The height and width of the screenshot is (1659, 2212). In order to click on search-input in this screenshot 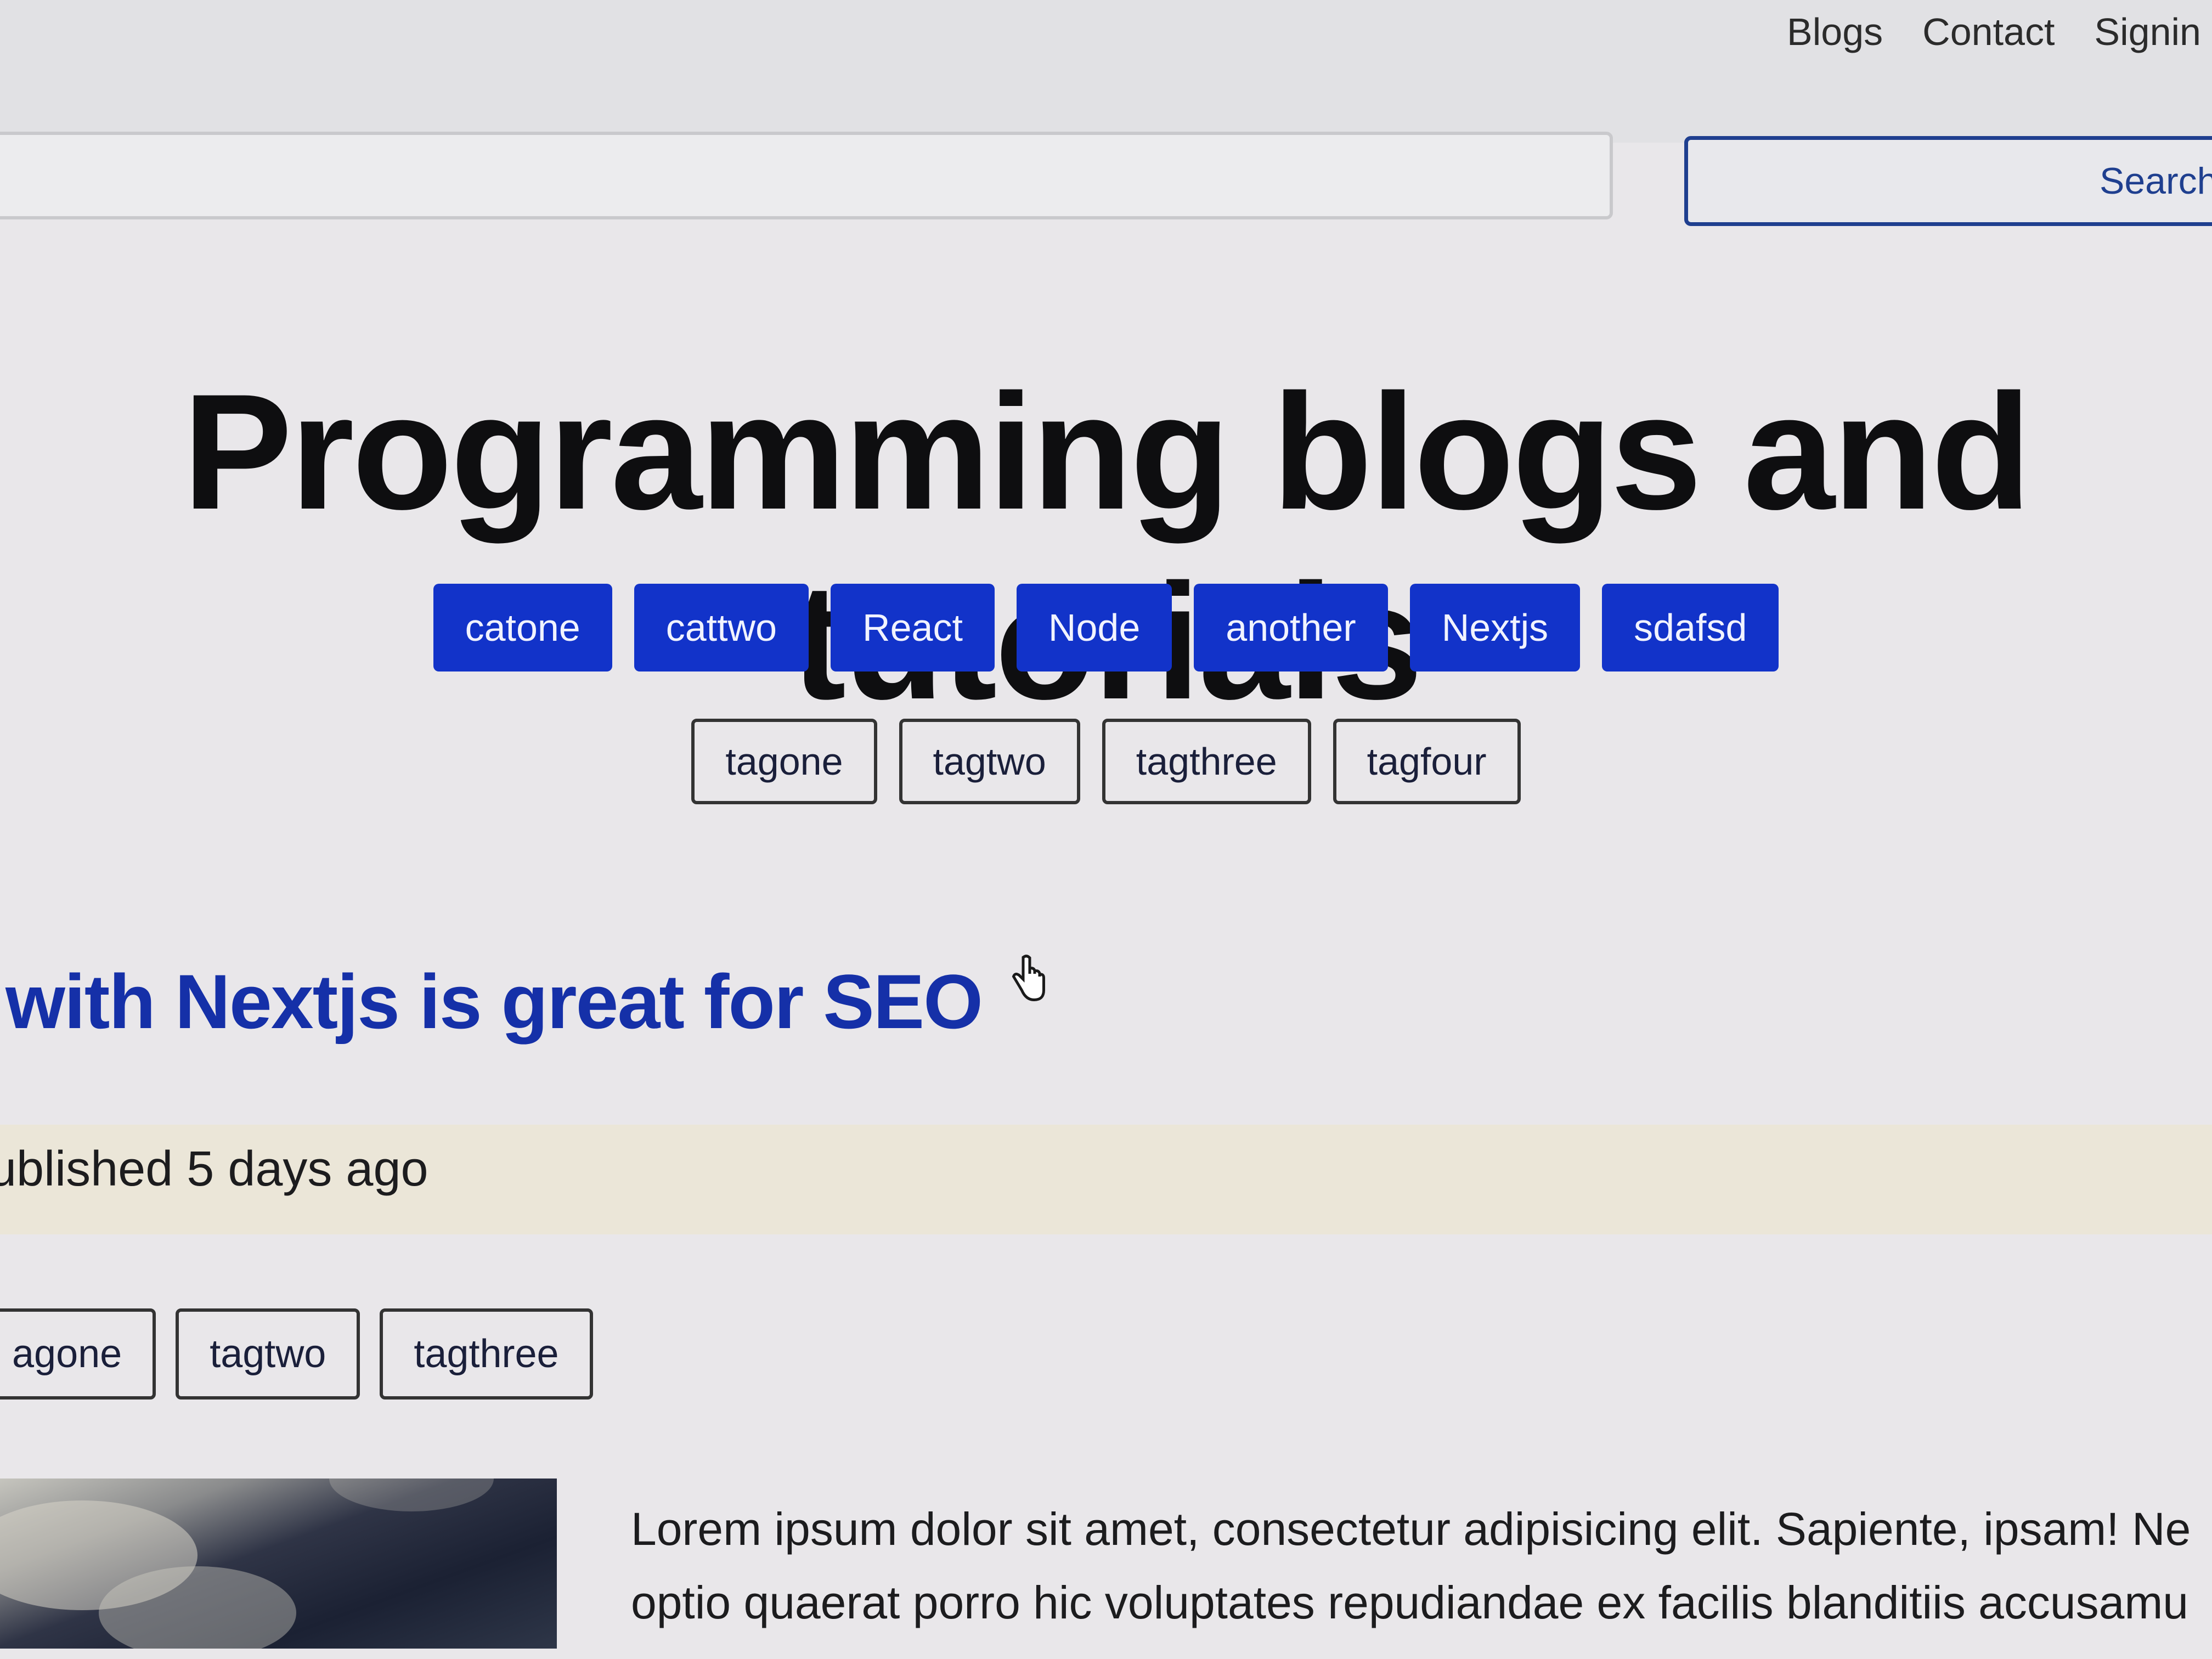, I will do `click(806, 176)`.